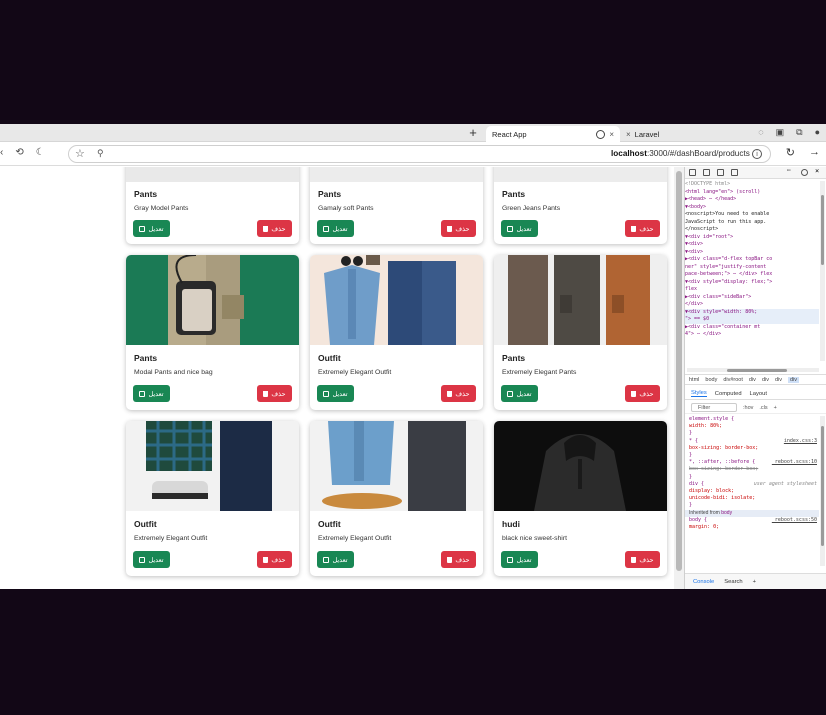  What do you see at coordinates (752, 441) in the screenshot?
I see `style-rule-line: * {index.css:3` at bounding box center [752, 441].